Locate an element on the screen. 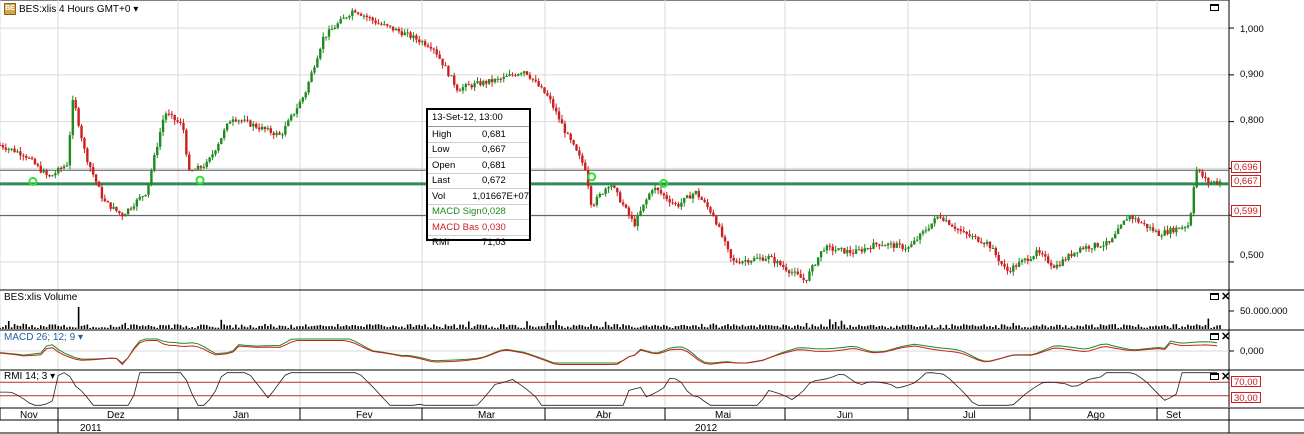  tooltip-row-value: 0,667 is located at coordinates (494, 150).